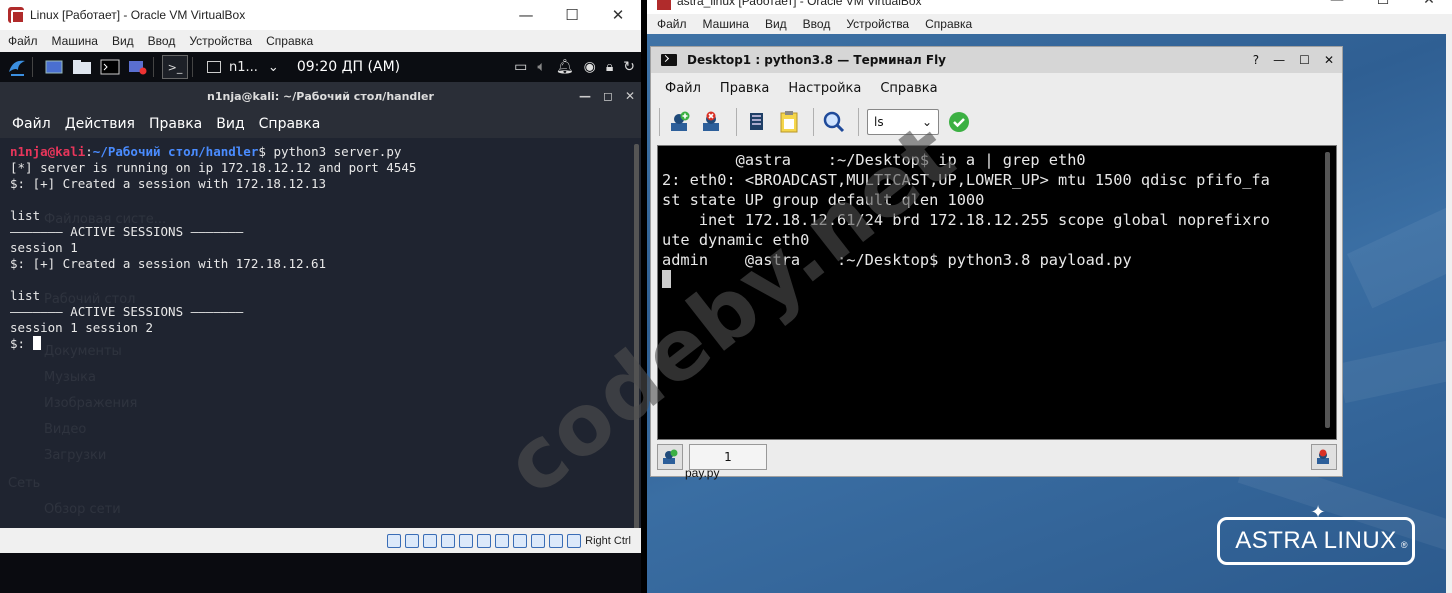 This screenshot has width=1452, height=593. I want to click on close-tab-button, so click(1324, 457).